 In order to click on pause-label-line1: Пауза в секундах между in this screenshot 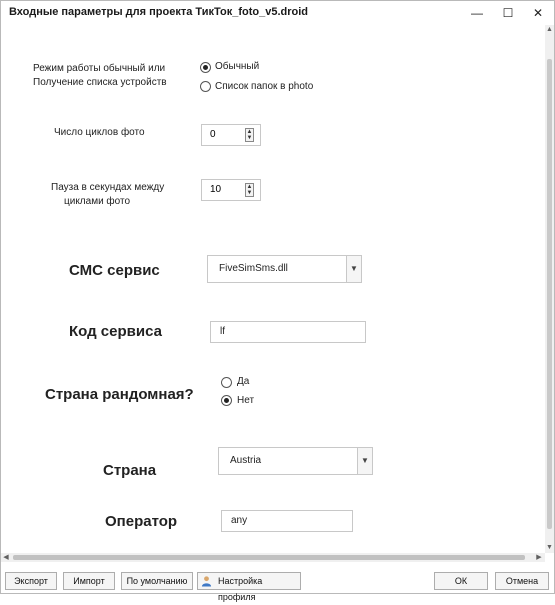, I will do `click(108, 187)`.